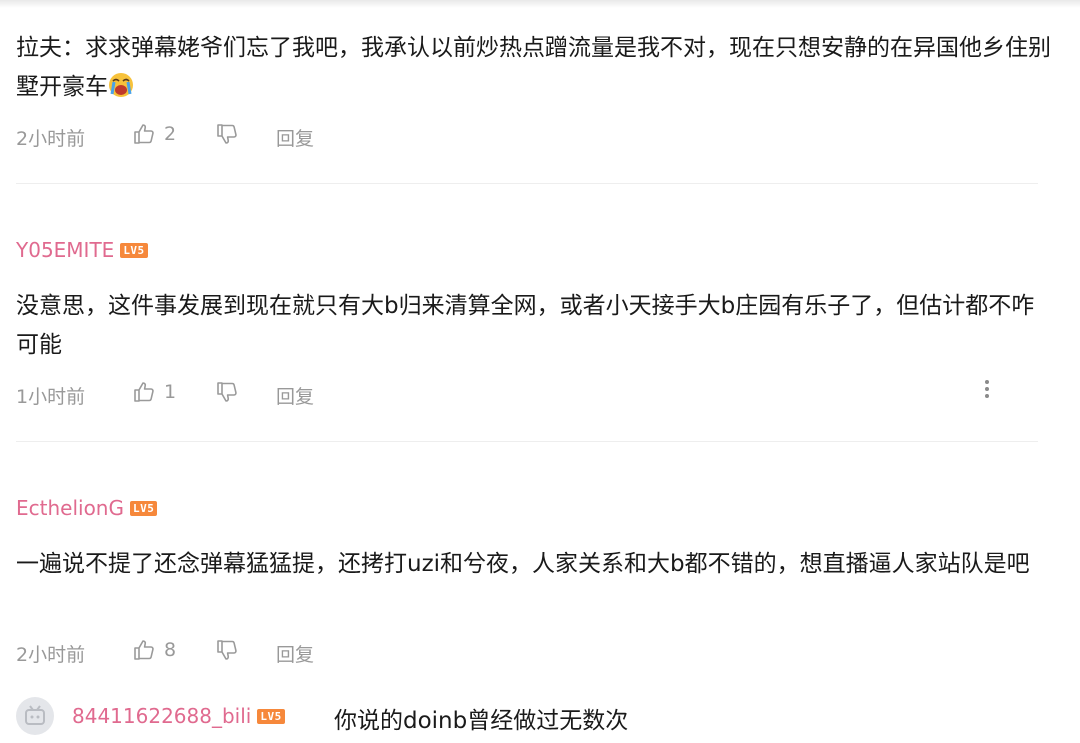  Describe the element at coordinates (170, 650) in the screenshot. I see `like-count: 8` at that location.